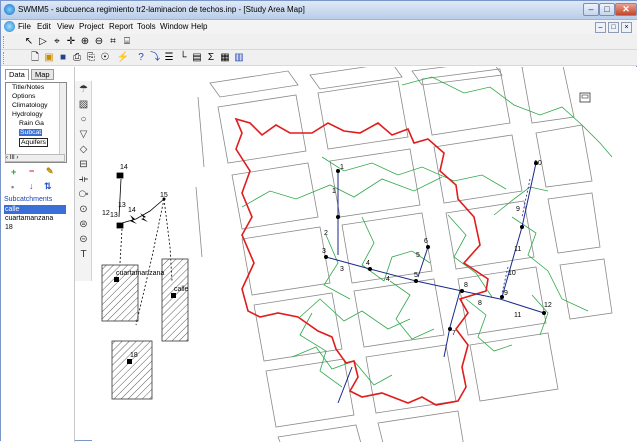  Describe the element at coordinates (164, 195) in the screenshot. I see `node-label: 15` at that location.